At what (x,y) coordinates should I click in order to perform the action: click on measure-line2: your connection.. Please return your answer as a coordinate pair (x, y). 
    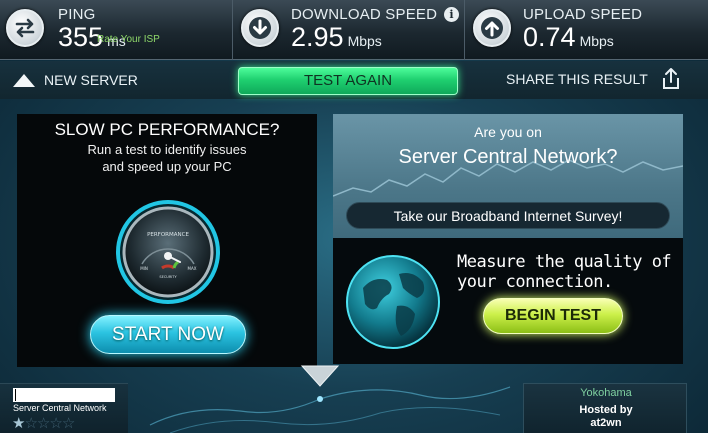
    Looking at the image, I should click on (535, 282).